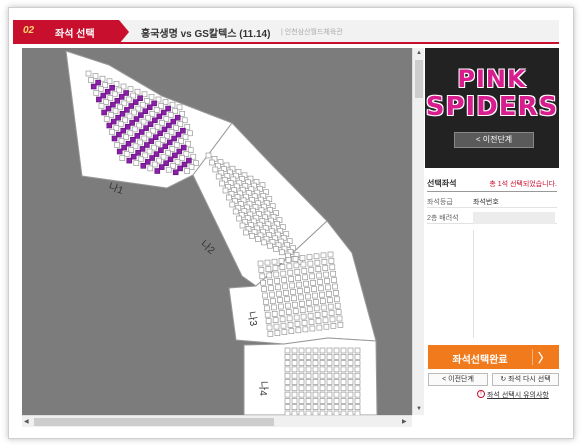  Describe the element at coordinates (404, 422) in the screenshot. I see `scroll-right-icon: ▶` at that location.